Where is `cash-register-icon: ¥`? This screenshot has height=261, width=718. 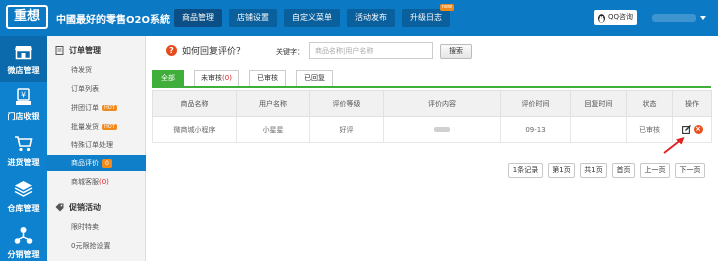
cash-register-icon: ¥ is located at coordinates (23, 96).